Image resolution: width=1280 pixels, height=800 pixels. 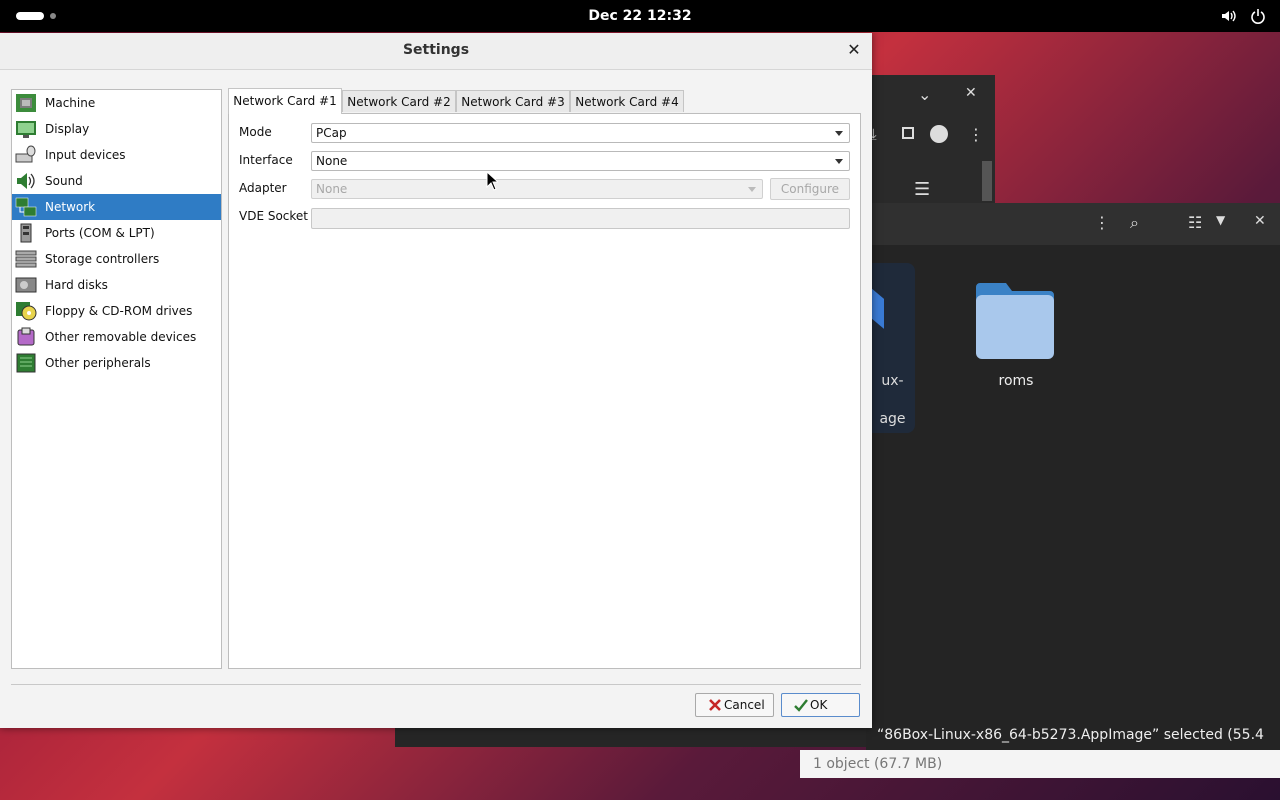 I want to click on ok-icon, so click(x=801, y=705).